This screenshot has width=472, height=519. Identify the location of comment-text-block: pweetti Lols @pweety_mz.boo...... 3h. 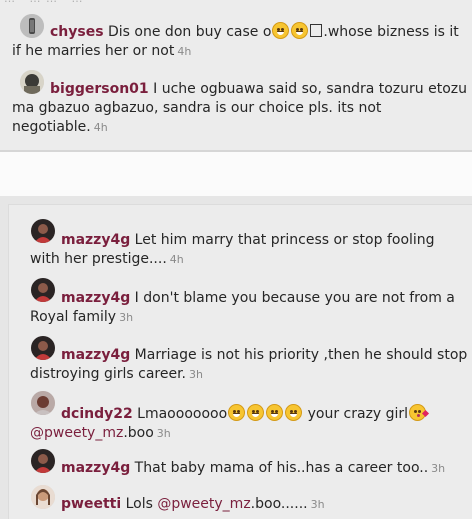
(249, 504).